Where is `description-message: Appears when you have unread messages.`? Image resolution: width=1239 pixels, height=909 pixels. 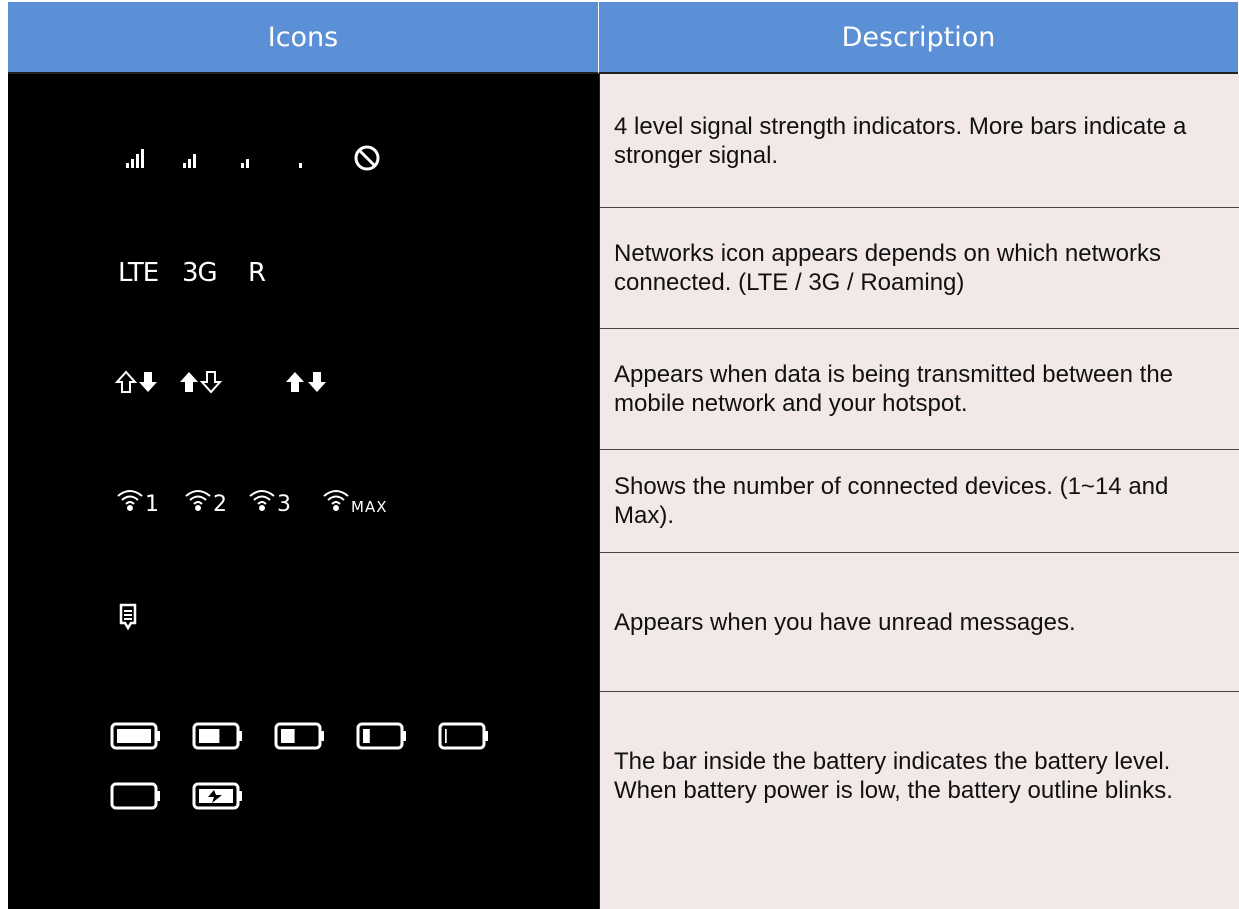
description-message: Appears when you have unread messages. is located at coordinates (919, 622).